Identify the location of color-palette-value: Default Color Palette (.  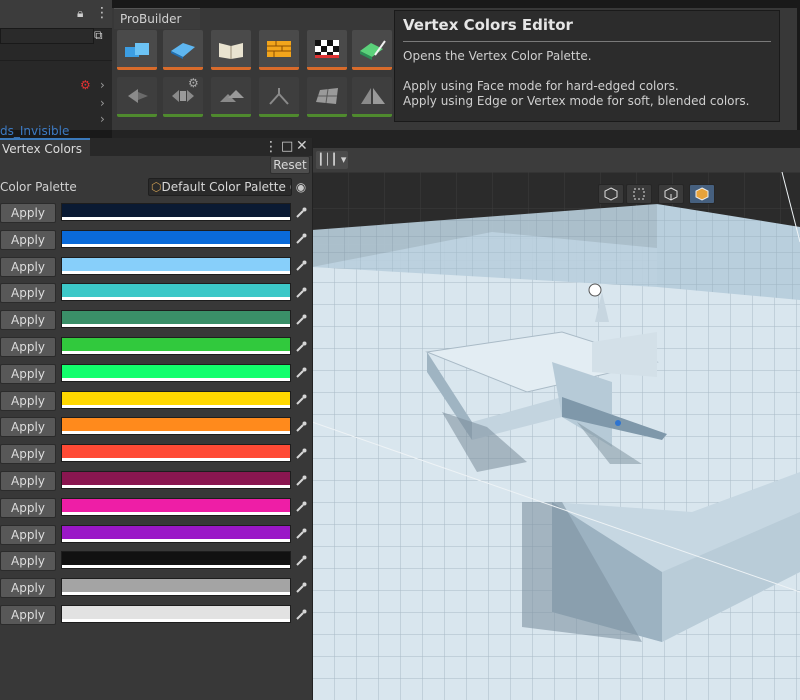
(226, 187).